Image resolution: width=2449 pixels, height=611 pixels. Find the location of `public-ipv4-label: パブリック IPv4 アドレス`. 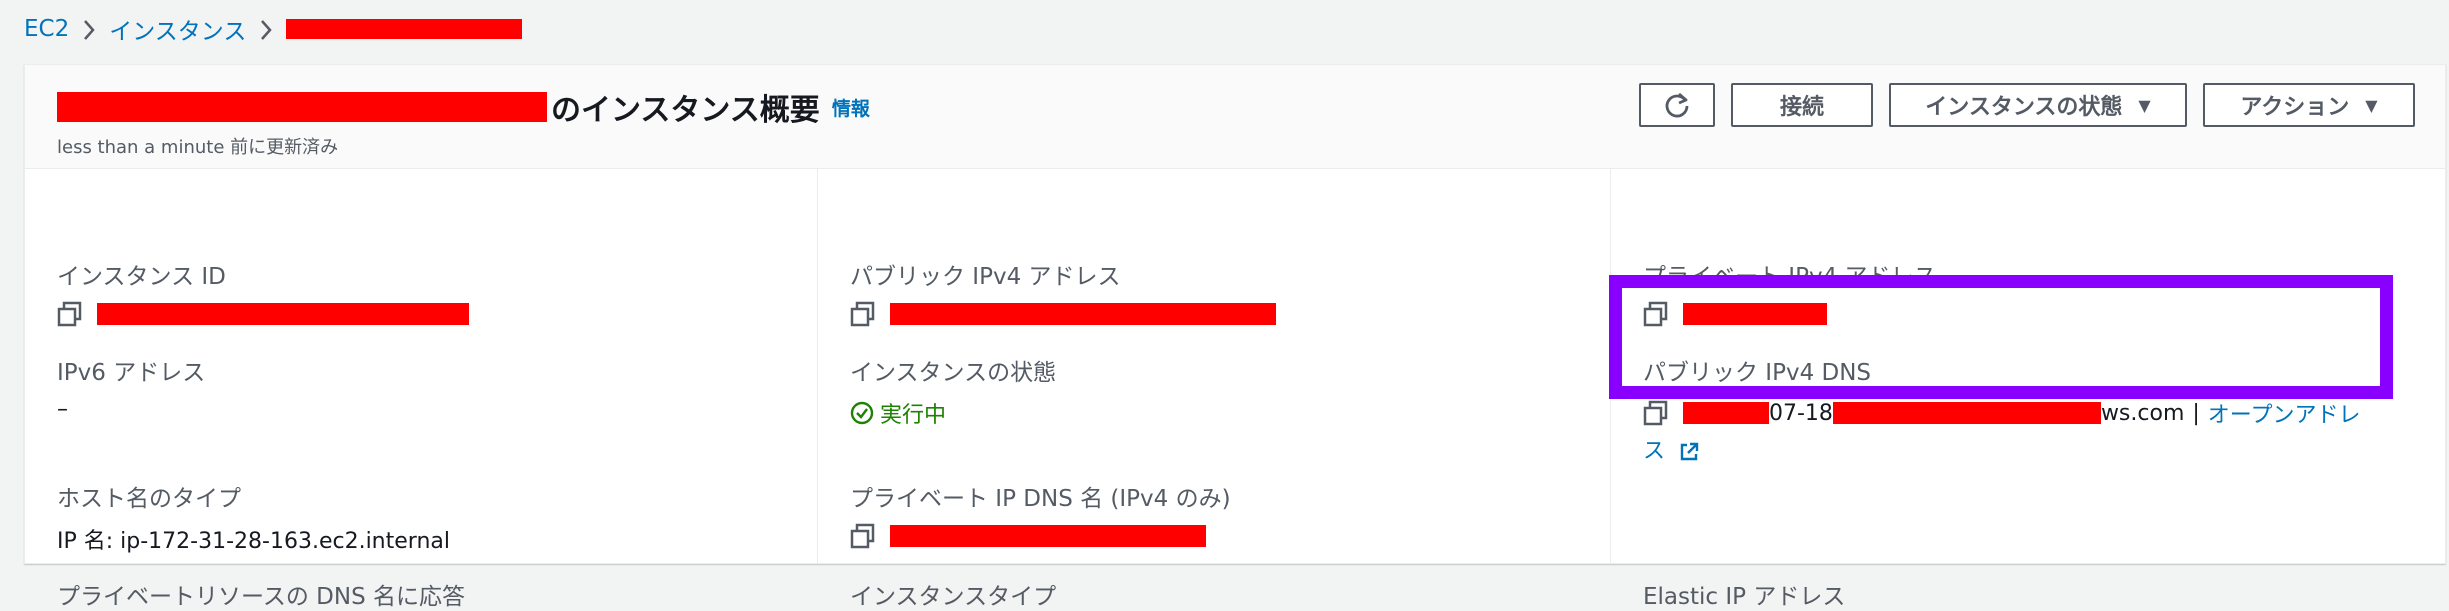

public-ipv4-label: パブリック IPv4 アドレス is located at coordinates (985, 277).